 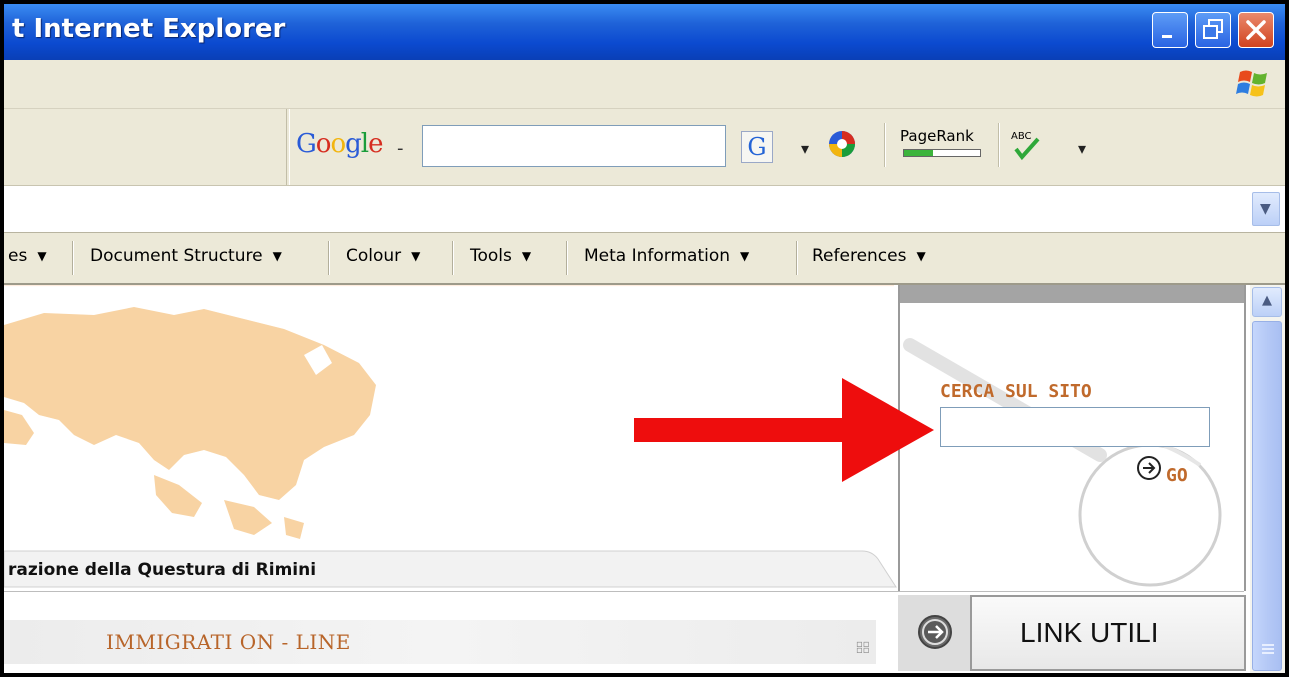 I want to click on spellcheck-icon: ABC, so click(x=1027, y=145).